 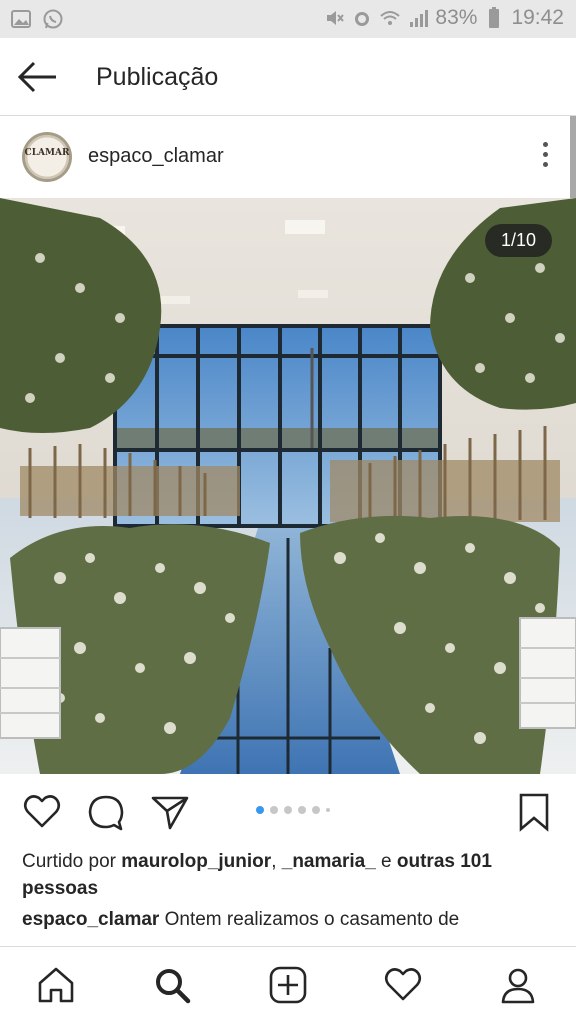 What do you see at coordinates (47, 153) in the screenshot?
I see `avatar-logo-text: CLAMAR` at bounding box center [47, 153].